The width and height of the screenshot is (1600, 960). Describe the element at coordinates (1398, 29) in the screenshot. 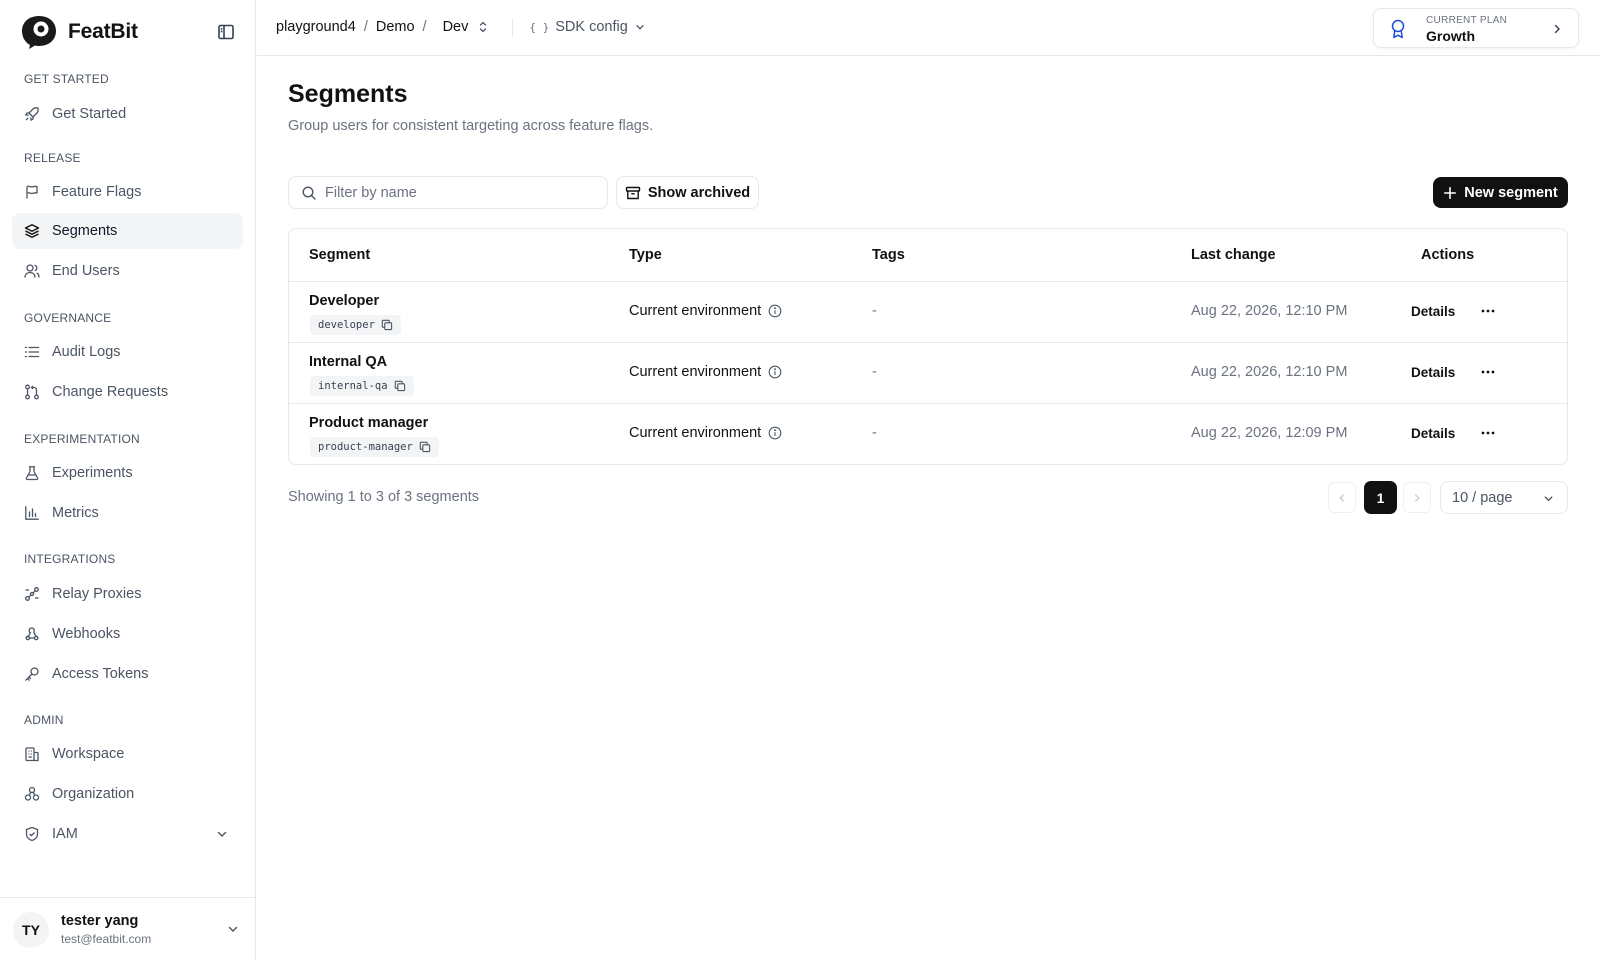

I see `award-icon` at that location.